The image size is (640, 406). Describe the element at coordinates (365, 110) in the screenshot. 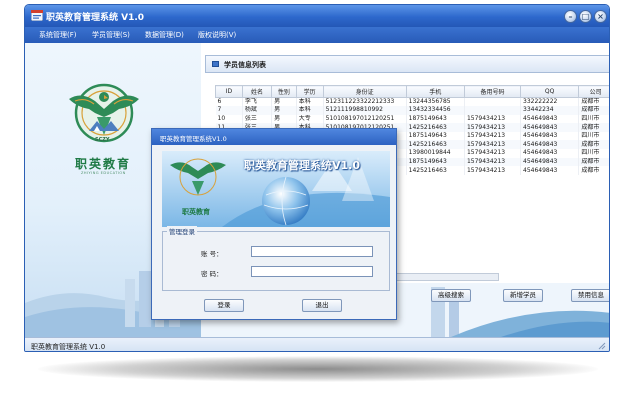

I see `cell-id-card: 512111998810992` at that location.